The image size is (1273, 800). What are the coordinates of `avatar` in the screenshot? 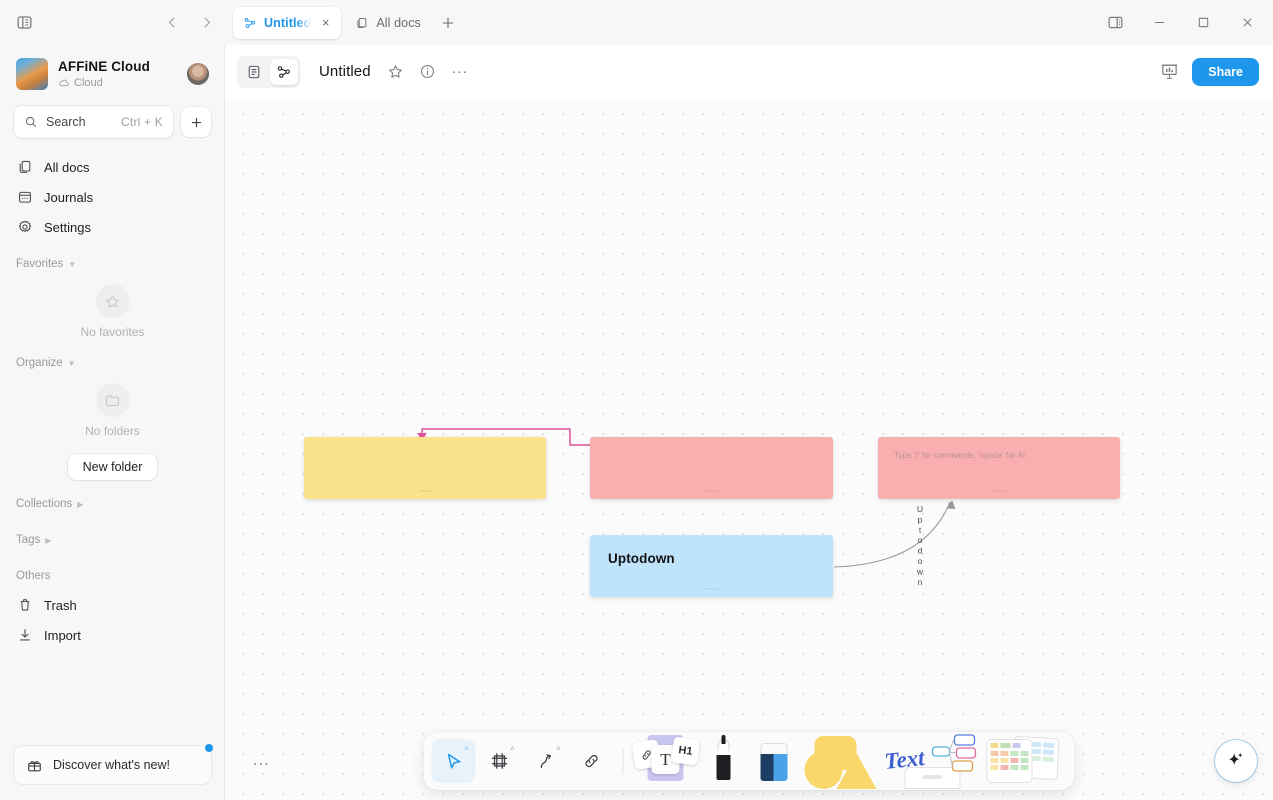 It's located at (198, 74).